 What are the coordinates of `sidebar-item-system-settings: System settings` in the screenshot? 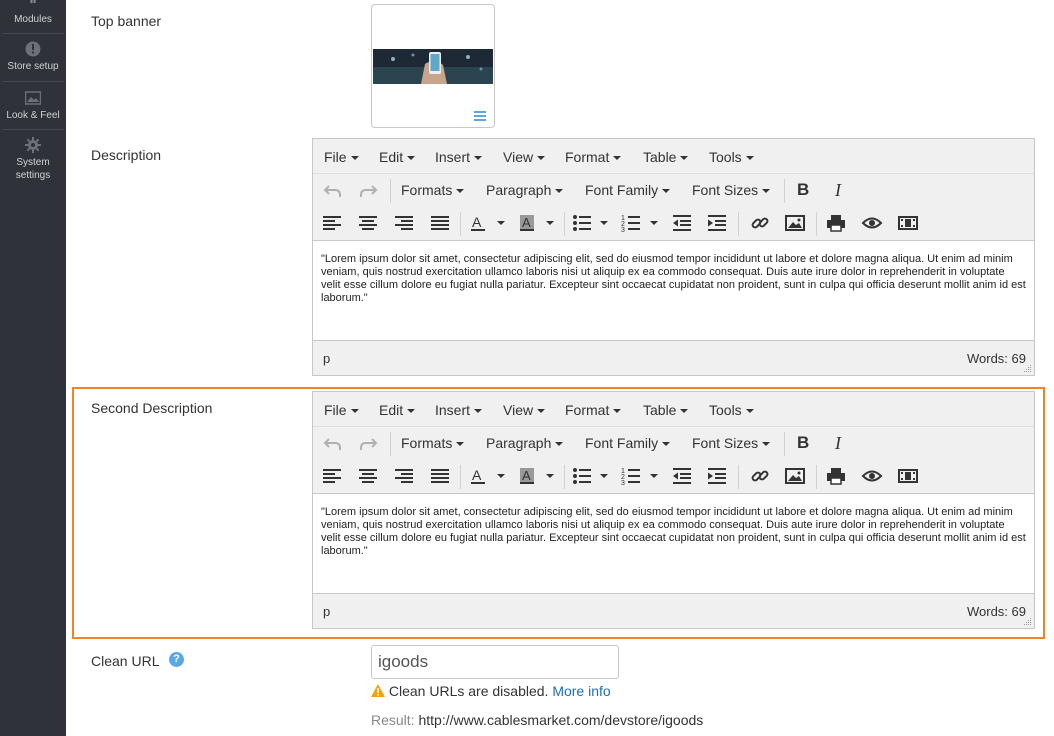 It's located at (33, 159).